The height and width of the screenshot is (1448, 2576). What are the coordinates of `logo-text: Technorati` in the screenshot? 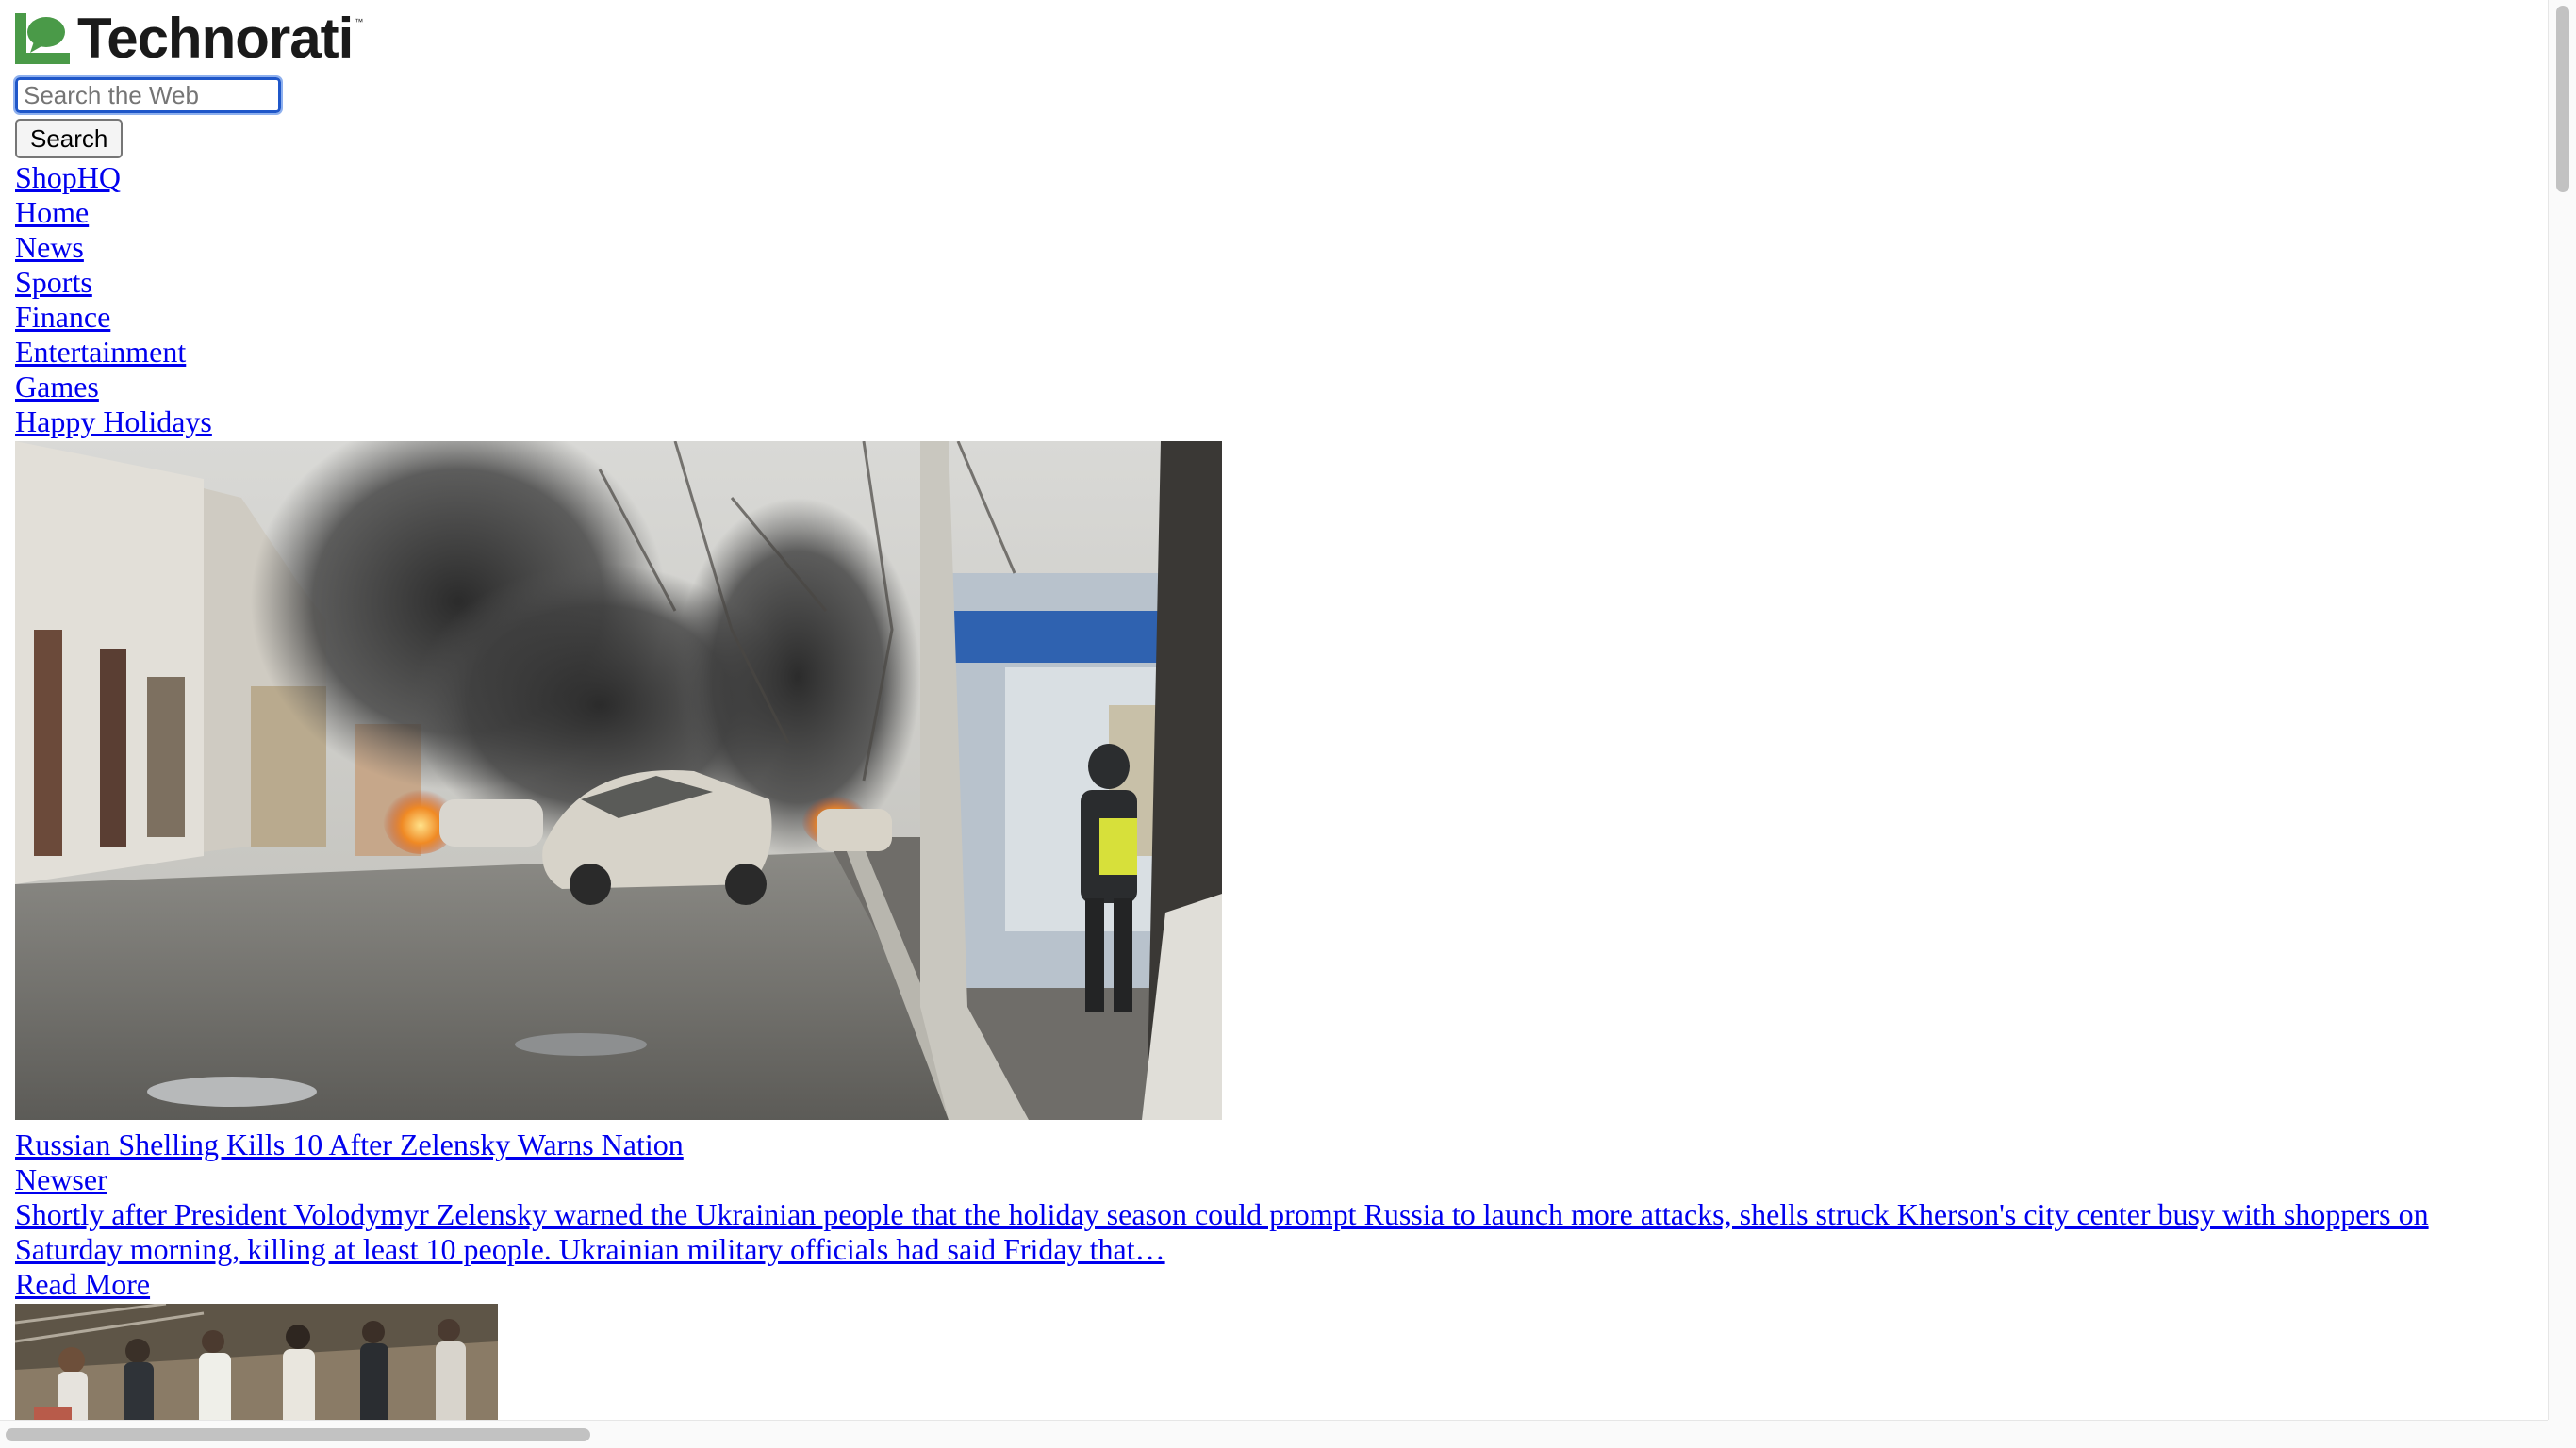 It's located at (215, 38).